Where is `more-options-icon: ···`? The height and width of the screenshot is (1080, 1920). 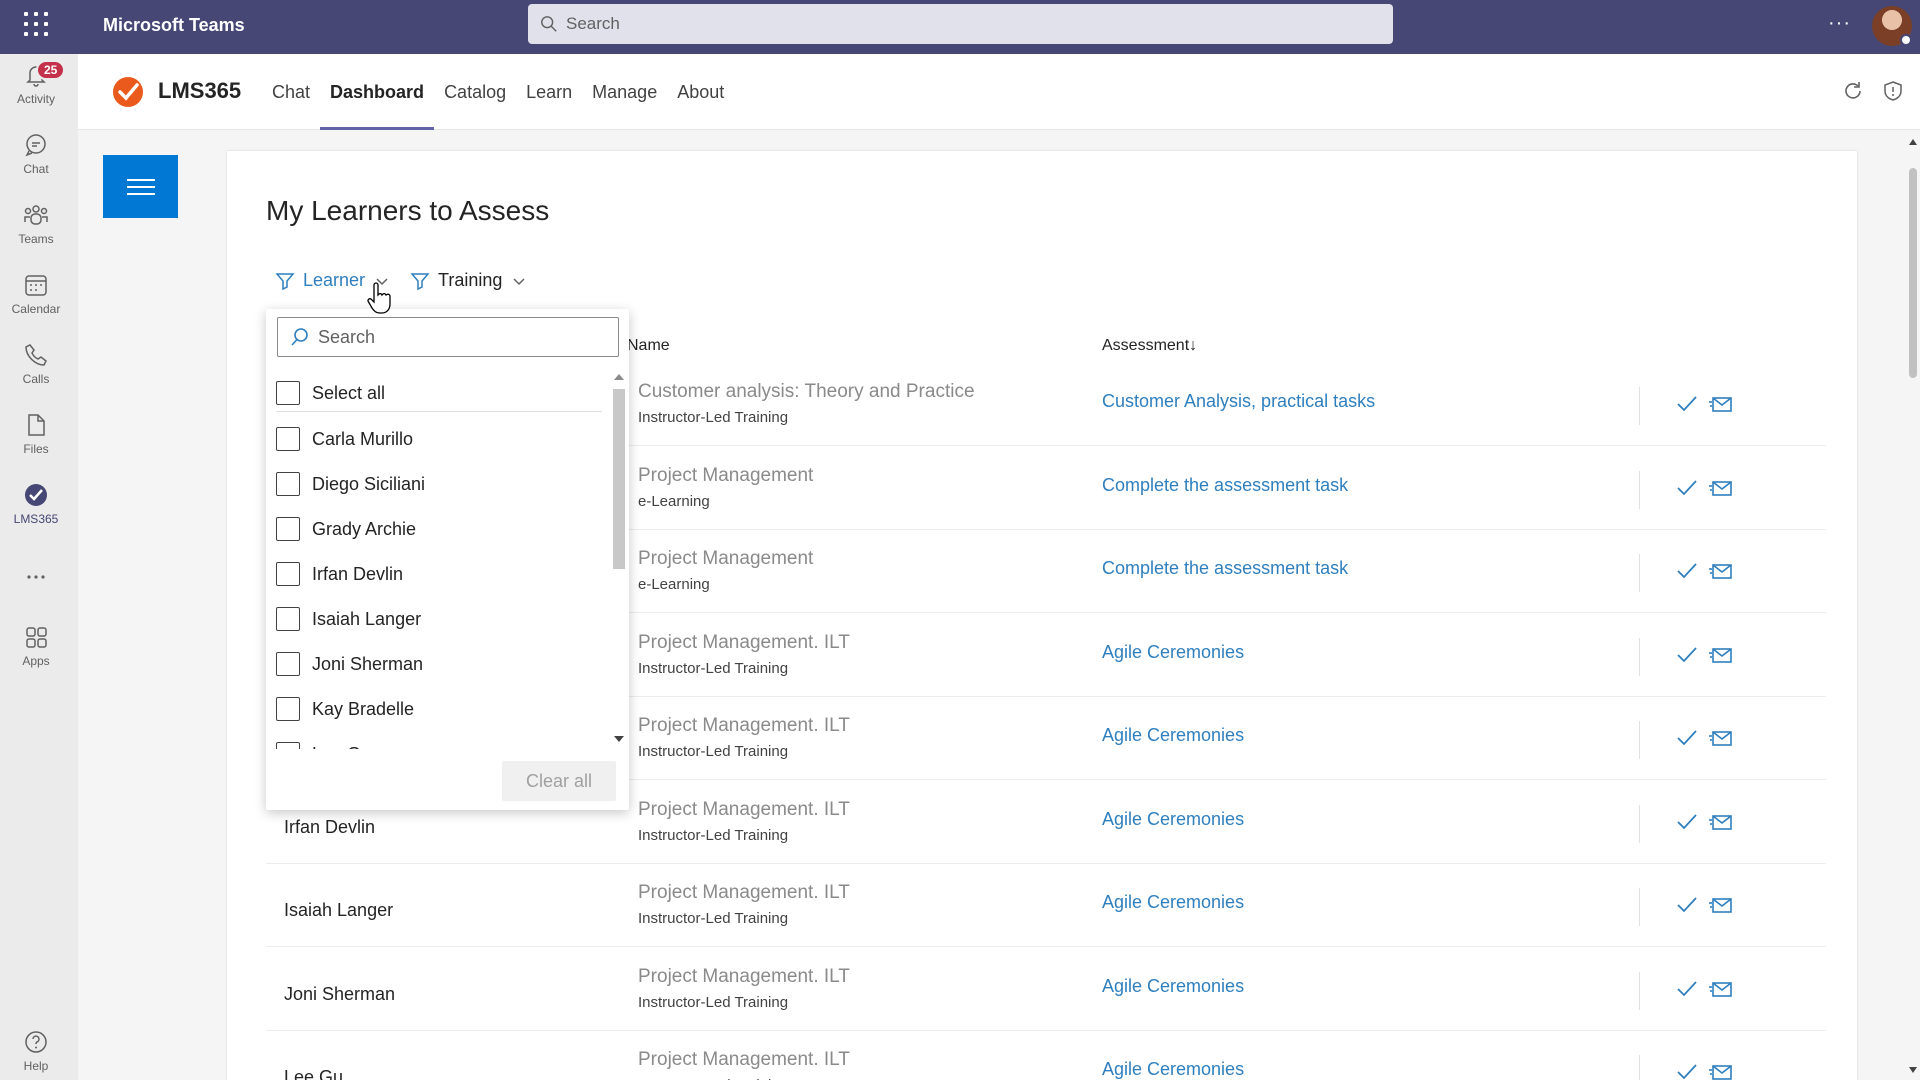
more-options-icon: ··· is located at coordinates (1839, 23).